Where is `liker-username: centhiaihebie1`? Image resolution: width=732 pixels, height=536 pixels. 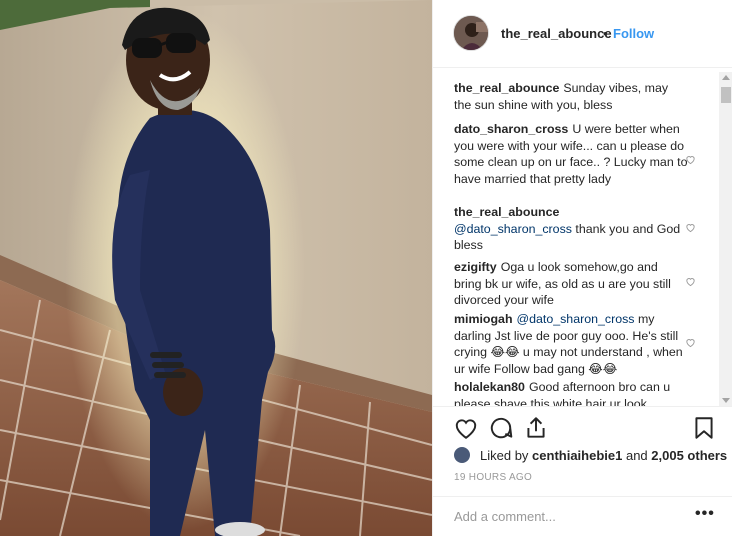
liker-username: centhiaihebie1 is located at coordinates (577, 455).